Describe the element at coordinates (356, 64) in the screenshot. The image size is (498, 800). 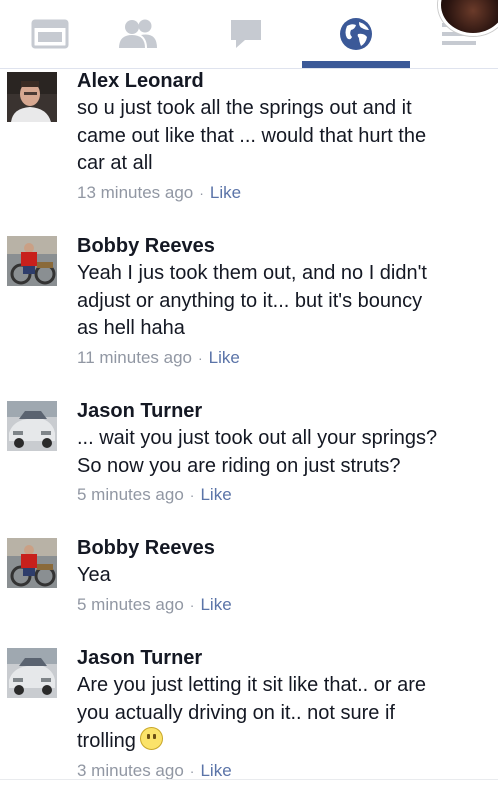
I see `active-tab-underline` at that location.